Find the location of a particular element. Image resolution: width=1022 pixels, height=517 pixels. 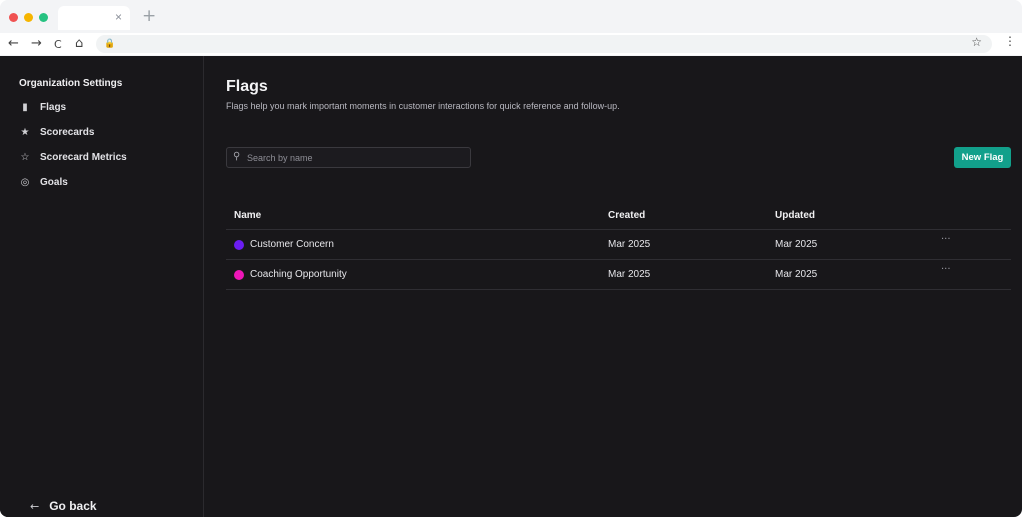

bookmark-star-icon: ☆ is located at coordinates (976, 42).